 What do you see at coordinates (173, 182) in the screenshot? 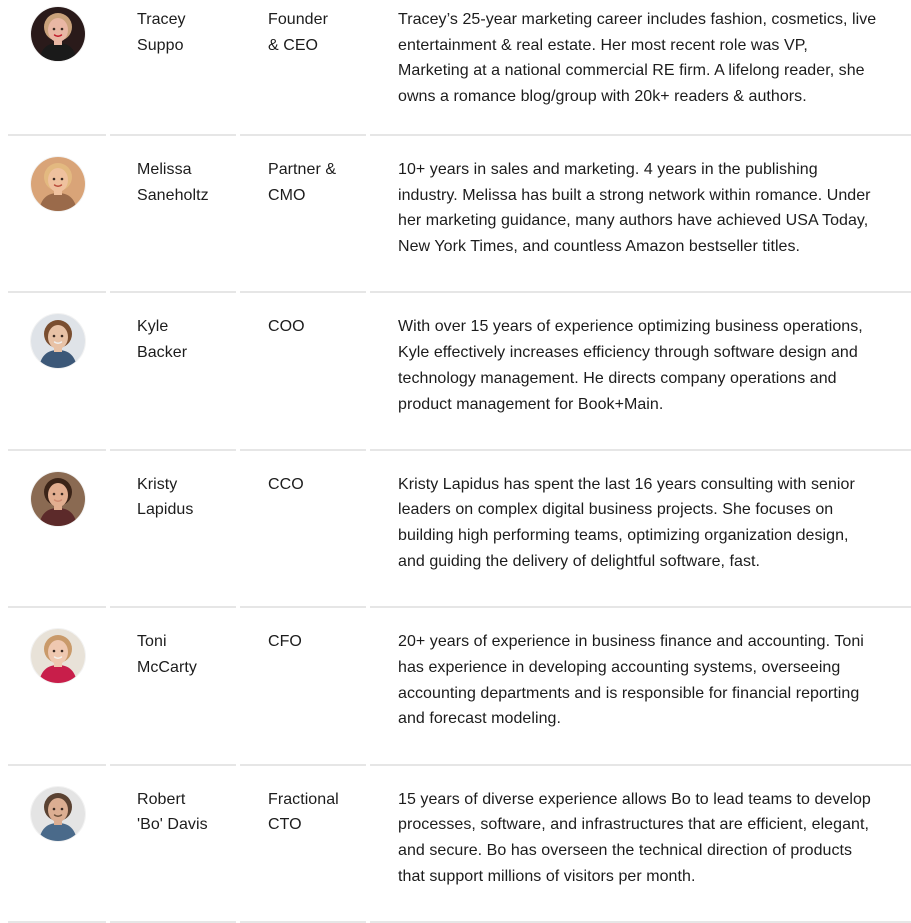
I see `member-name: Melissa Saneholtz` at bounding box center [173, 182].